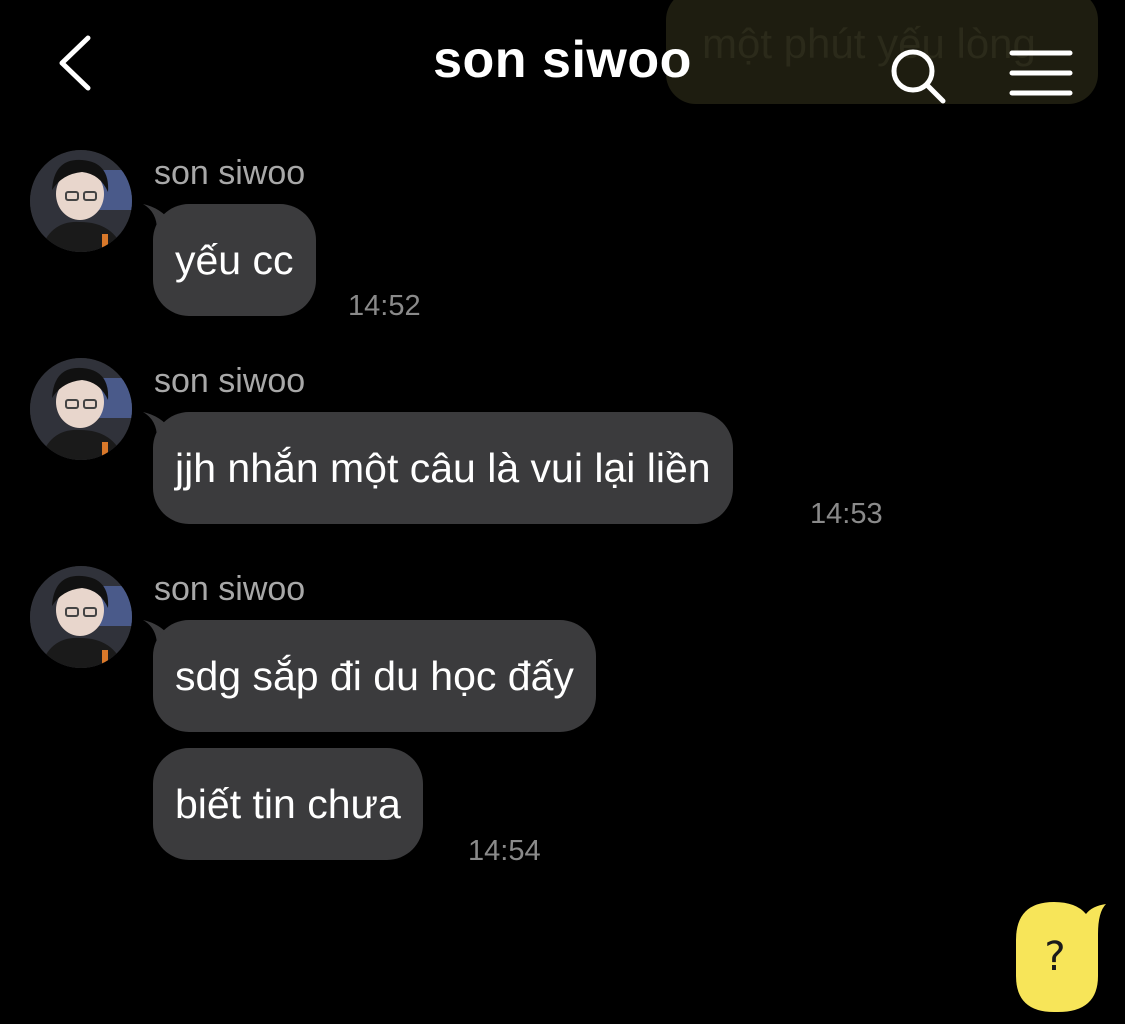 Image resolution: width=1125 pixels, height=1024 pixels. Describe the element at coordinates (384, 306) in the screenshot. I see `message-time: 14:52` at that location.